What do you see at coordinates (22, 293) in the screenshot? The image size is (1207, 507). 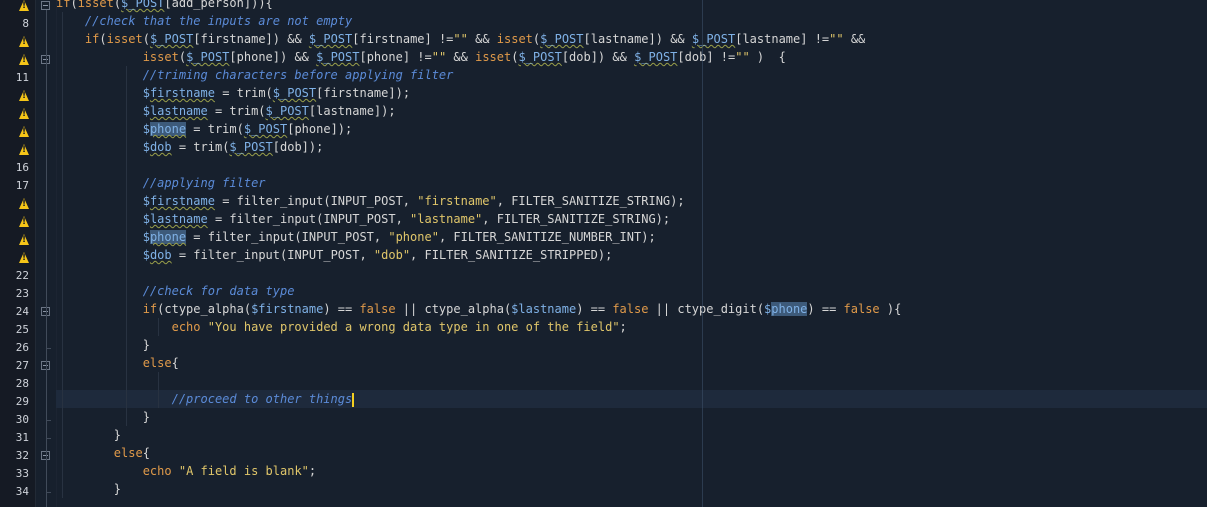 I see `line-number: 23` at bounding box center [22, 293].